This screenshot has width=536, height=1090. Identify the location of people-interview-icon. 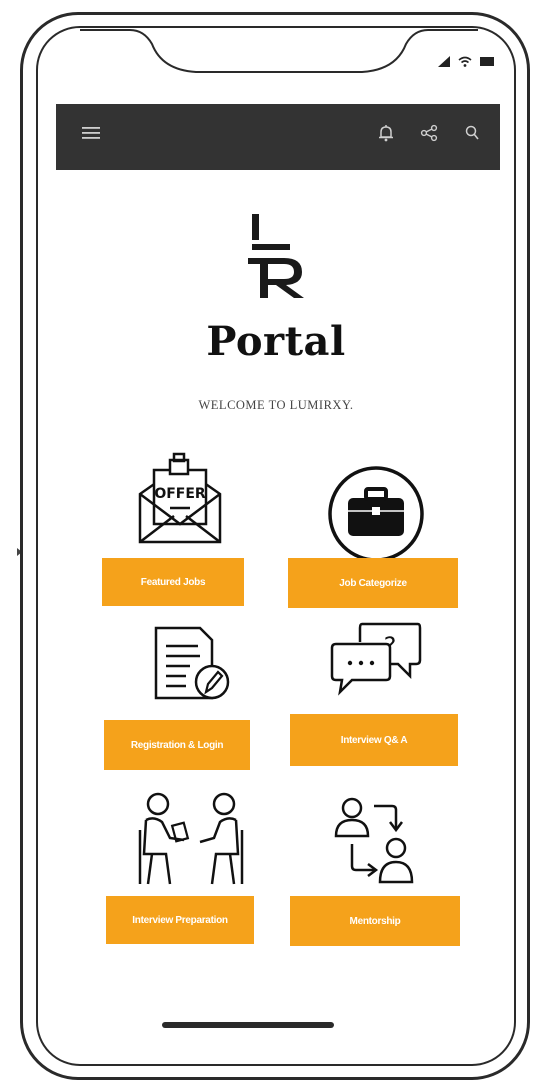
(191, 838).